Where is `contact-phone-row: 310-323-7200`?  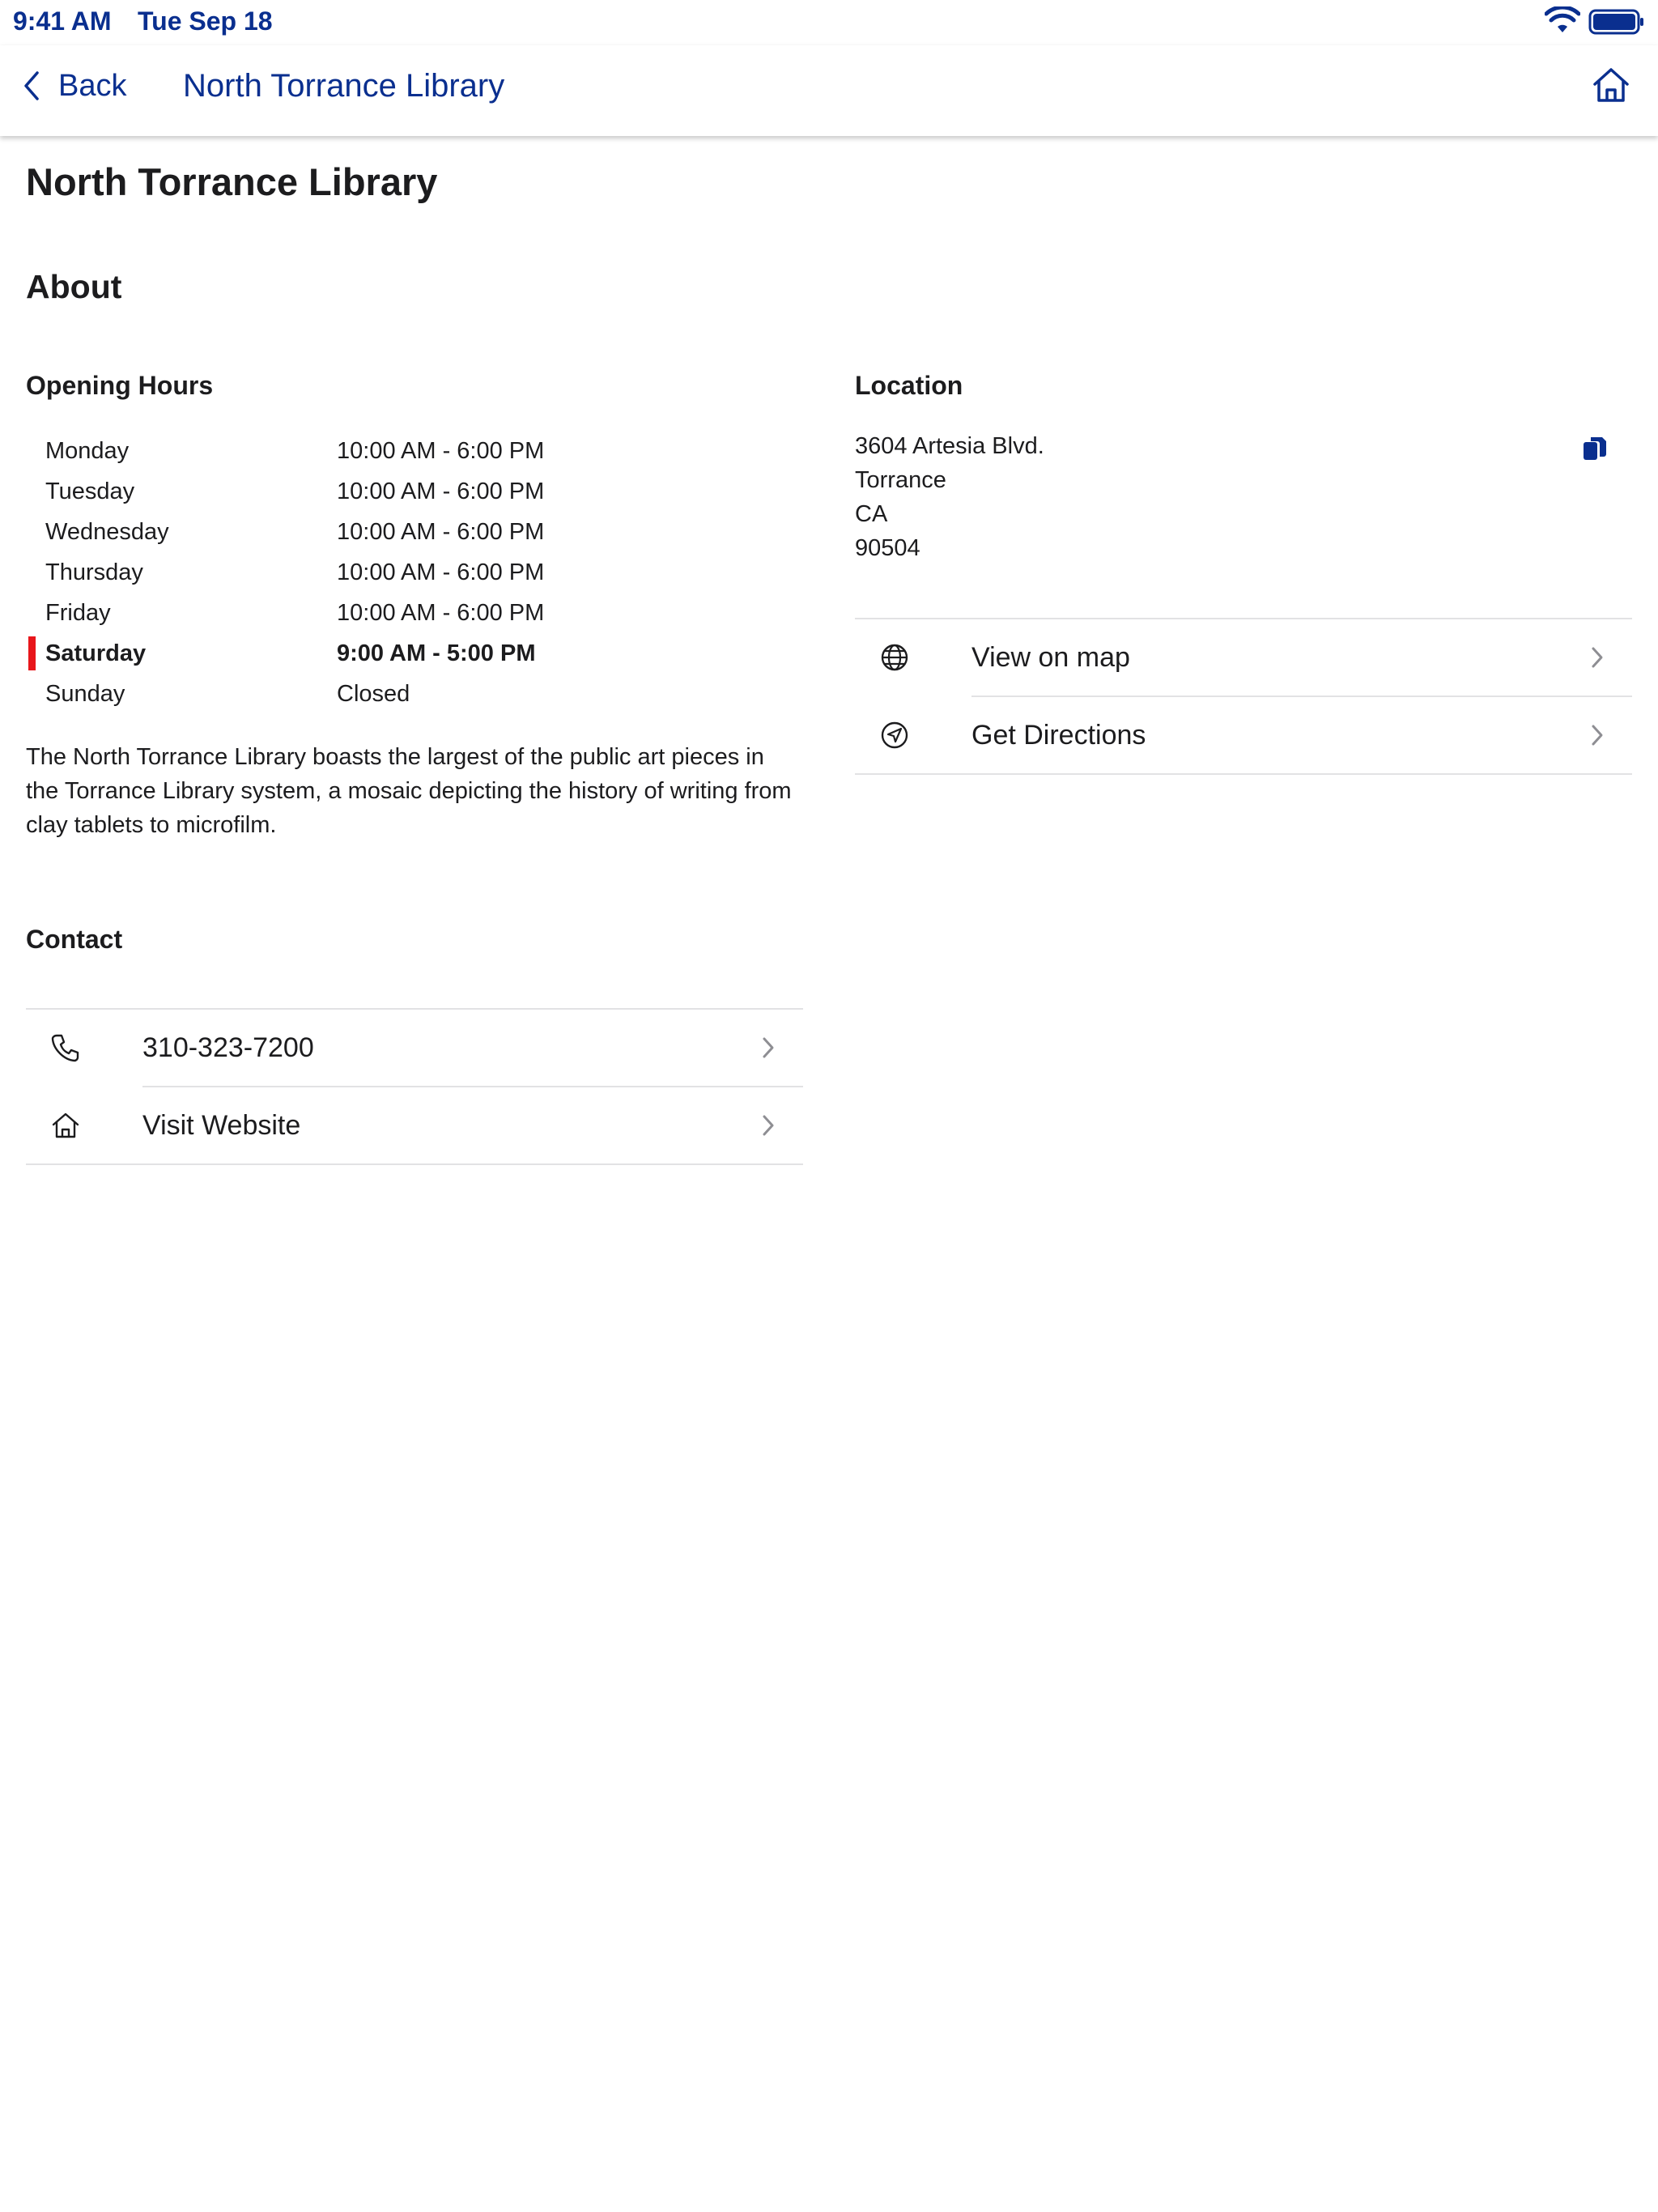
contact-phone-row: 310-323-7200 is located at coordinates (414, 1048).